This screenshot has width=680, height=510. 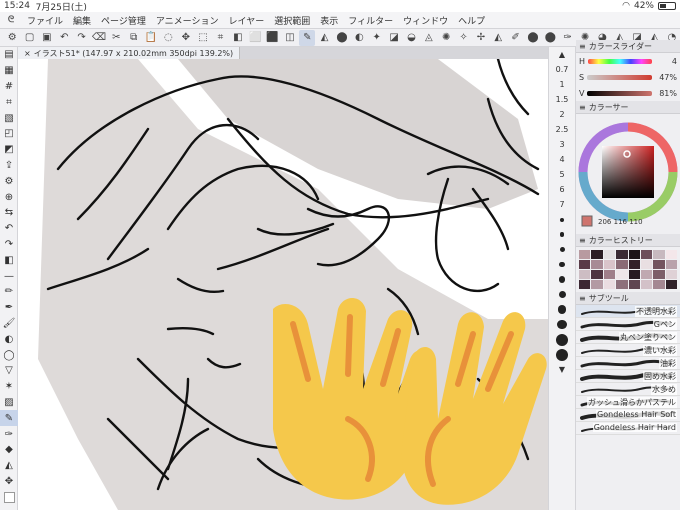 I want to click on pen-tool-icon: ✒, so click(x=9, y=308).